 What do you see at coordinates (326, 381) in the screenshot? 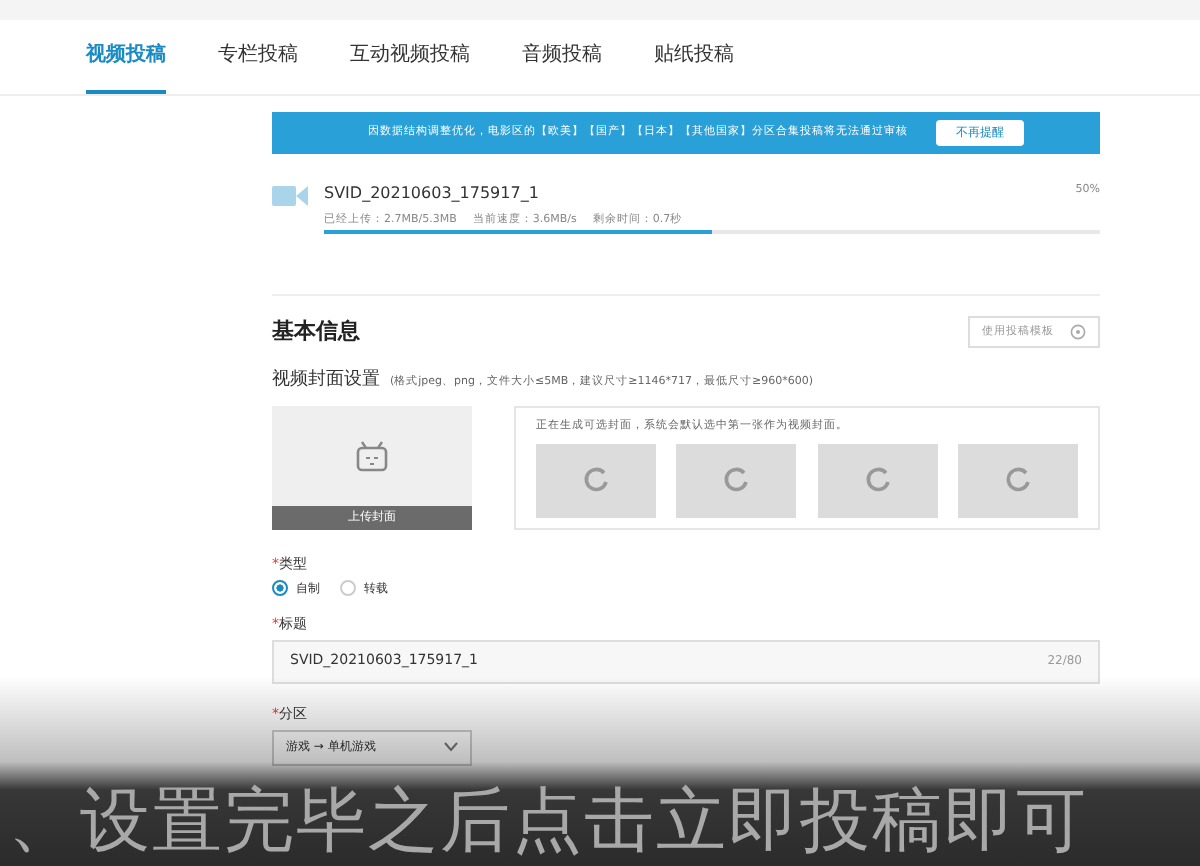
I see `field-label: 视频封面设置` at bounding box center [326, 381].